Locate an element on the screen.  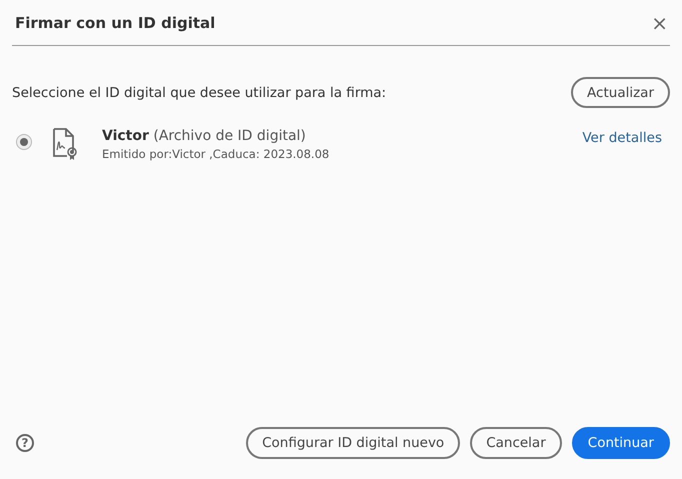
continue-button: Continuar is located at coordinates (621, 443).